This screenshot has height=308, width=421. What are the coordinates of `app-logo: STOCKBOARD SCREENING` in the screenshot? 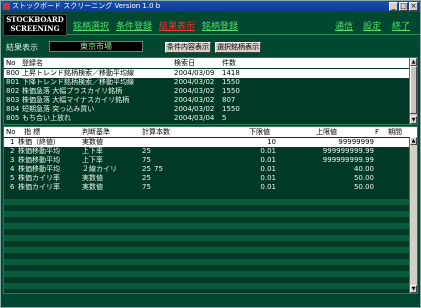 It's located at (35, 25).